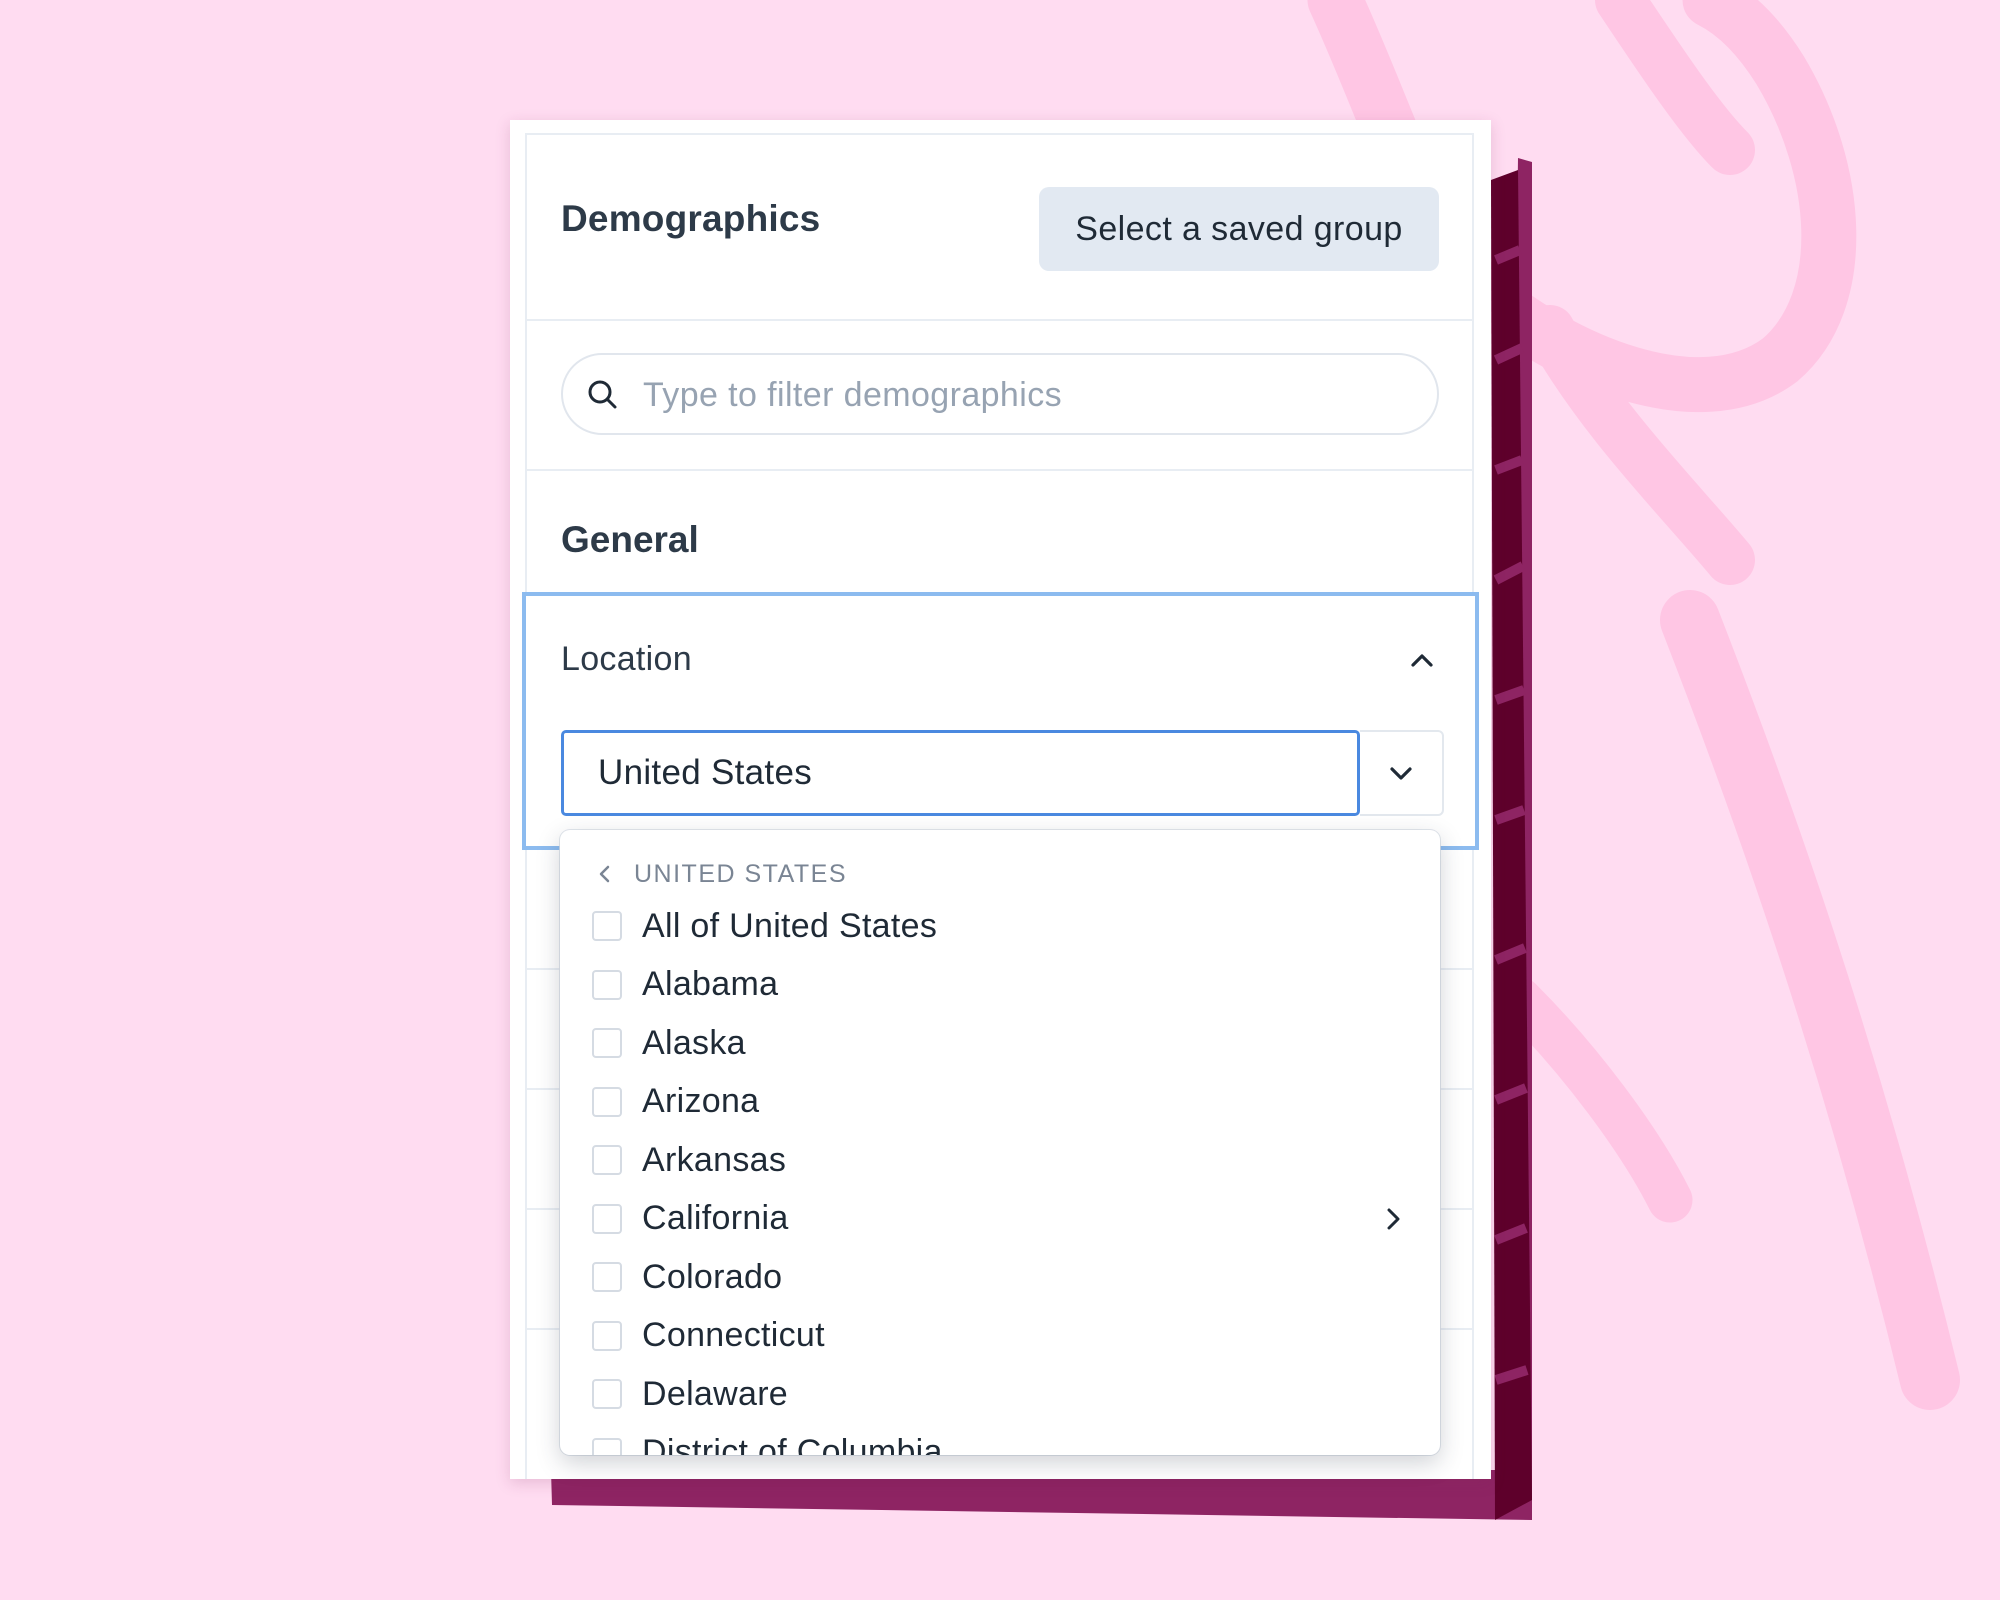 This screenshot has height=1600, width=2000. What do you see at coordinates (999, 228) in the screenshot?
I see `panel-header: Demographics Select a saved group` at bounding box center [999, 228].